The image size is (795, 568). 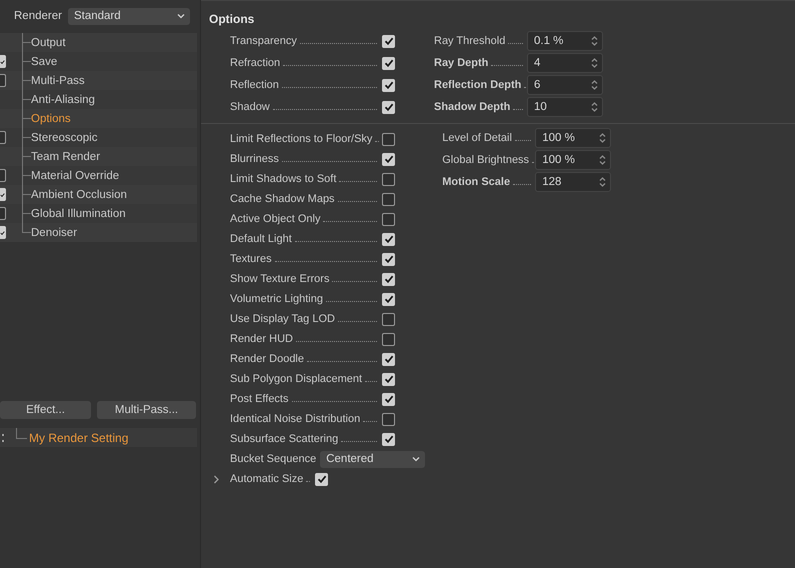 I want to click on tree-item: Anti-Aliasing, so click(x=98, y=99).